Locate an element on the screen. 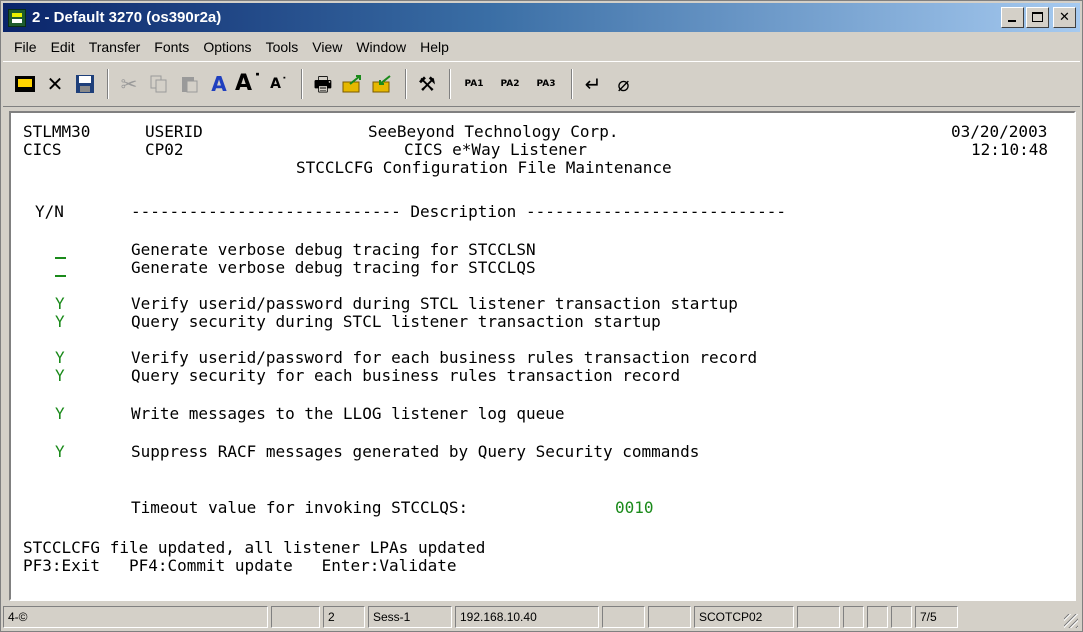 The image size is (1083, 632). pa3-button: PA3 is located at coordinates (546, 84).